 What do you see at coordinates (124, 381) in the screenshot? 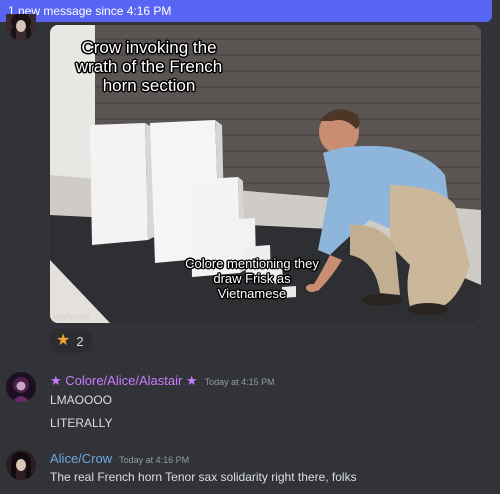
I see `message-author: ★ Colore/Alice/Alastair ★` at bounding box center [124, 381].